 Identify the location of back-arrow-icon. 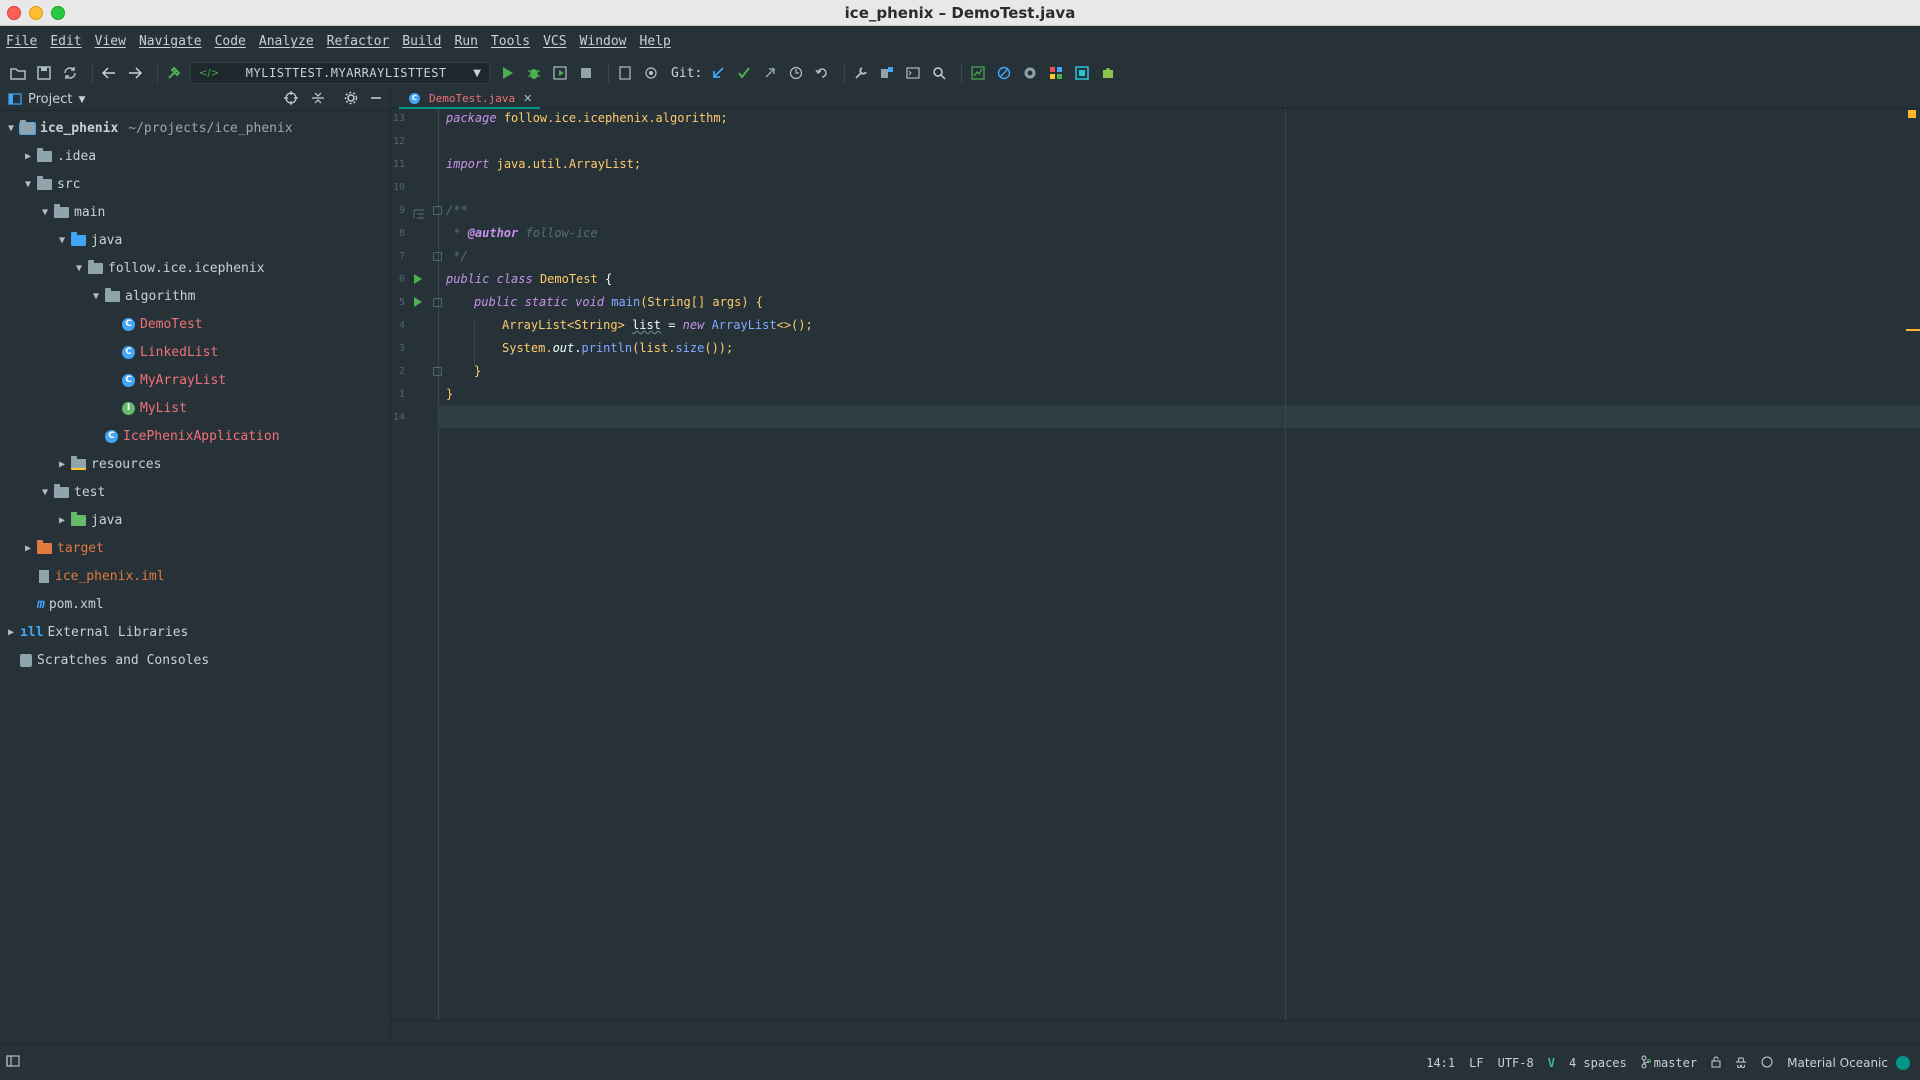
(109, 73).